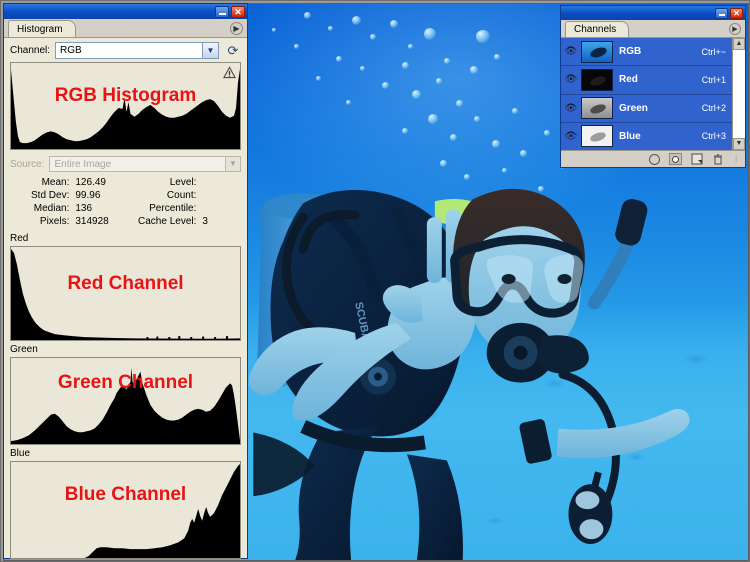  Describe the element at coordinates (210, 50) in the screenshot. I see `chevron-down-icon: ▼` at that location.